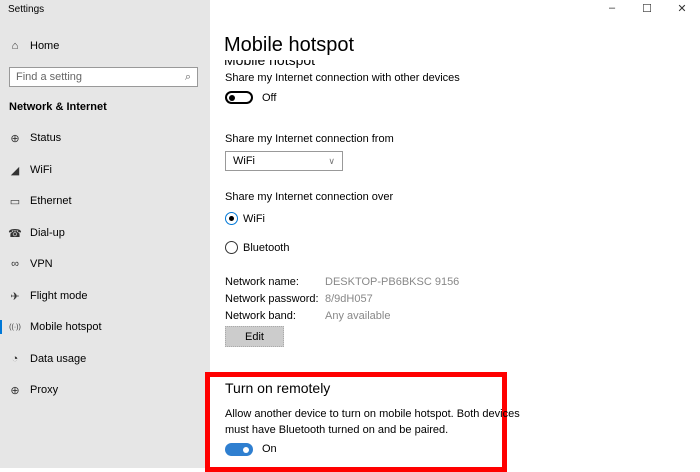 This screenshot has width=700, height=472. What do you see at coordinates (239, 97) in the screenshot?
I see `hotspot-toggle` at bounding box center [239, 97].